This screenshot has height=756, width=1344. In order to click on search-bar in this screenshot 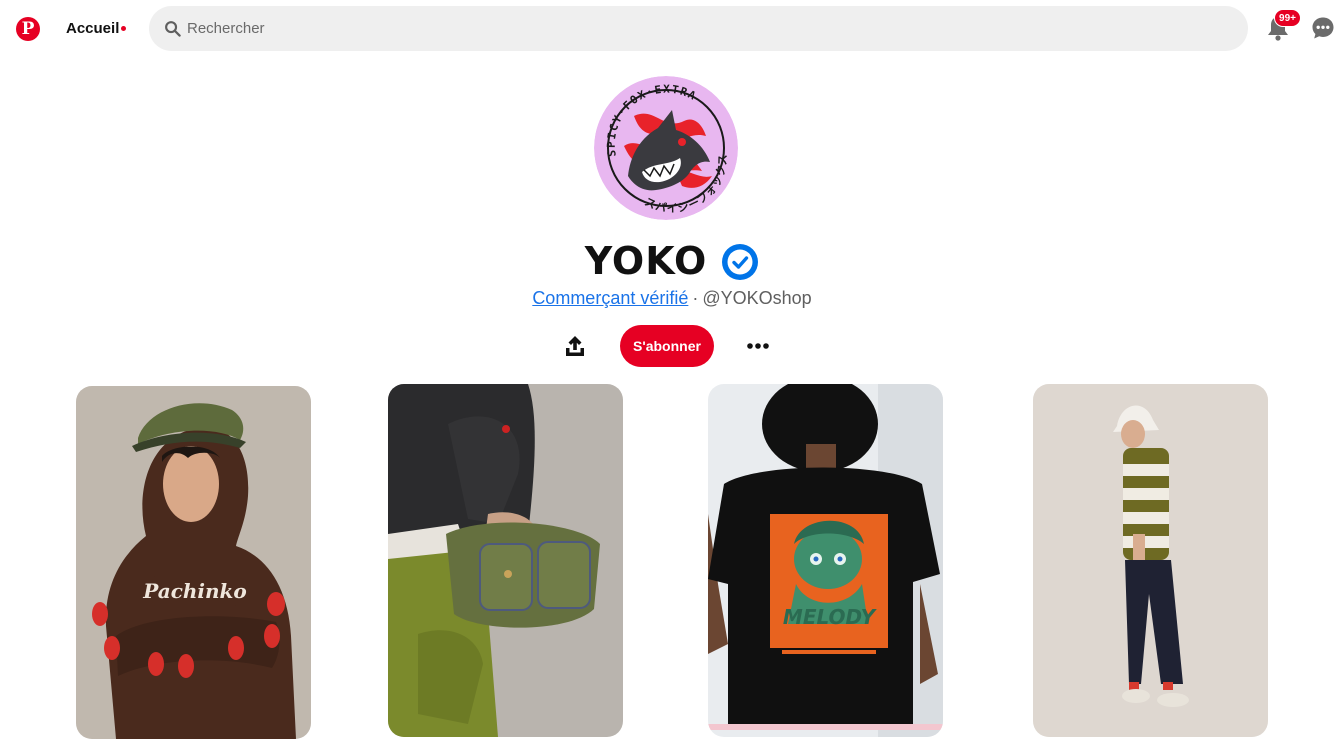, I will do `click(698, 28)`.